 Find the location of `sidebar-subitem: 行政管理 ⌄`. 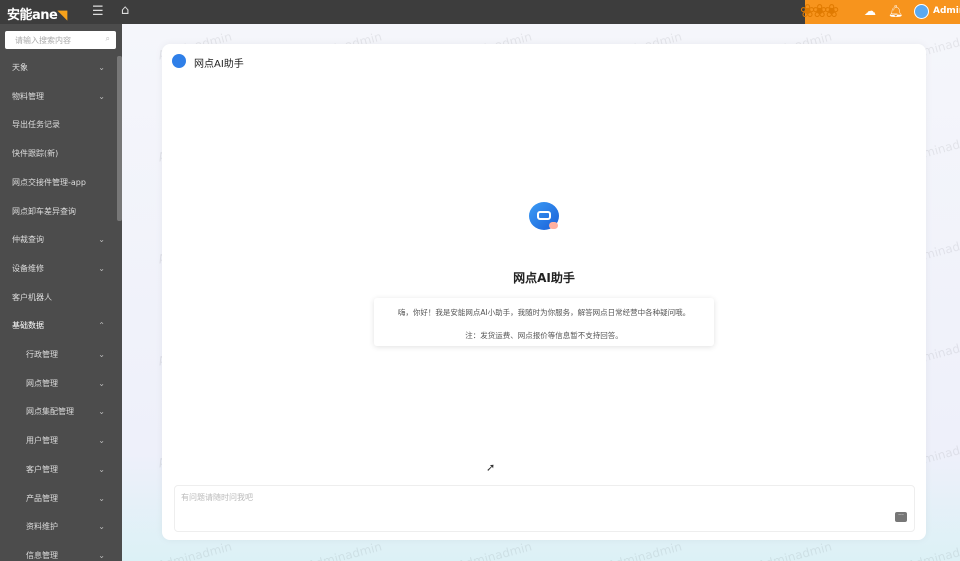

sidebar-subitem: 行政管理 ⌄ is located at coordinates (58, 355).